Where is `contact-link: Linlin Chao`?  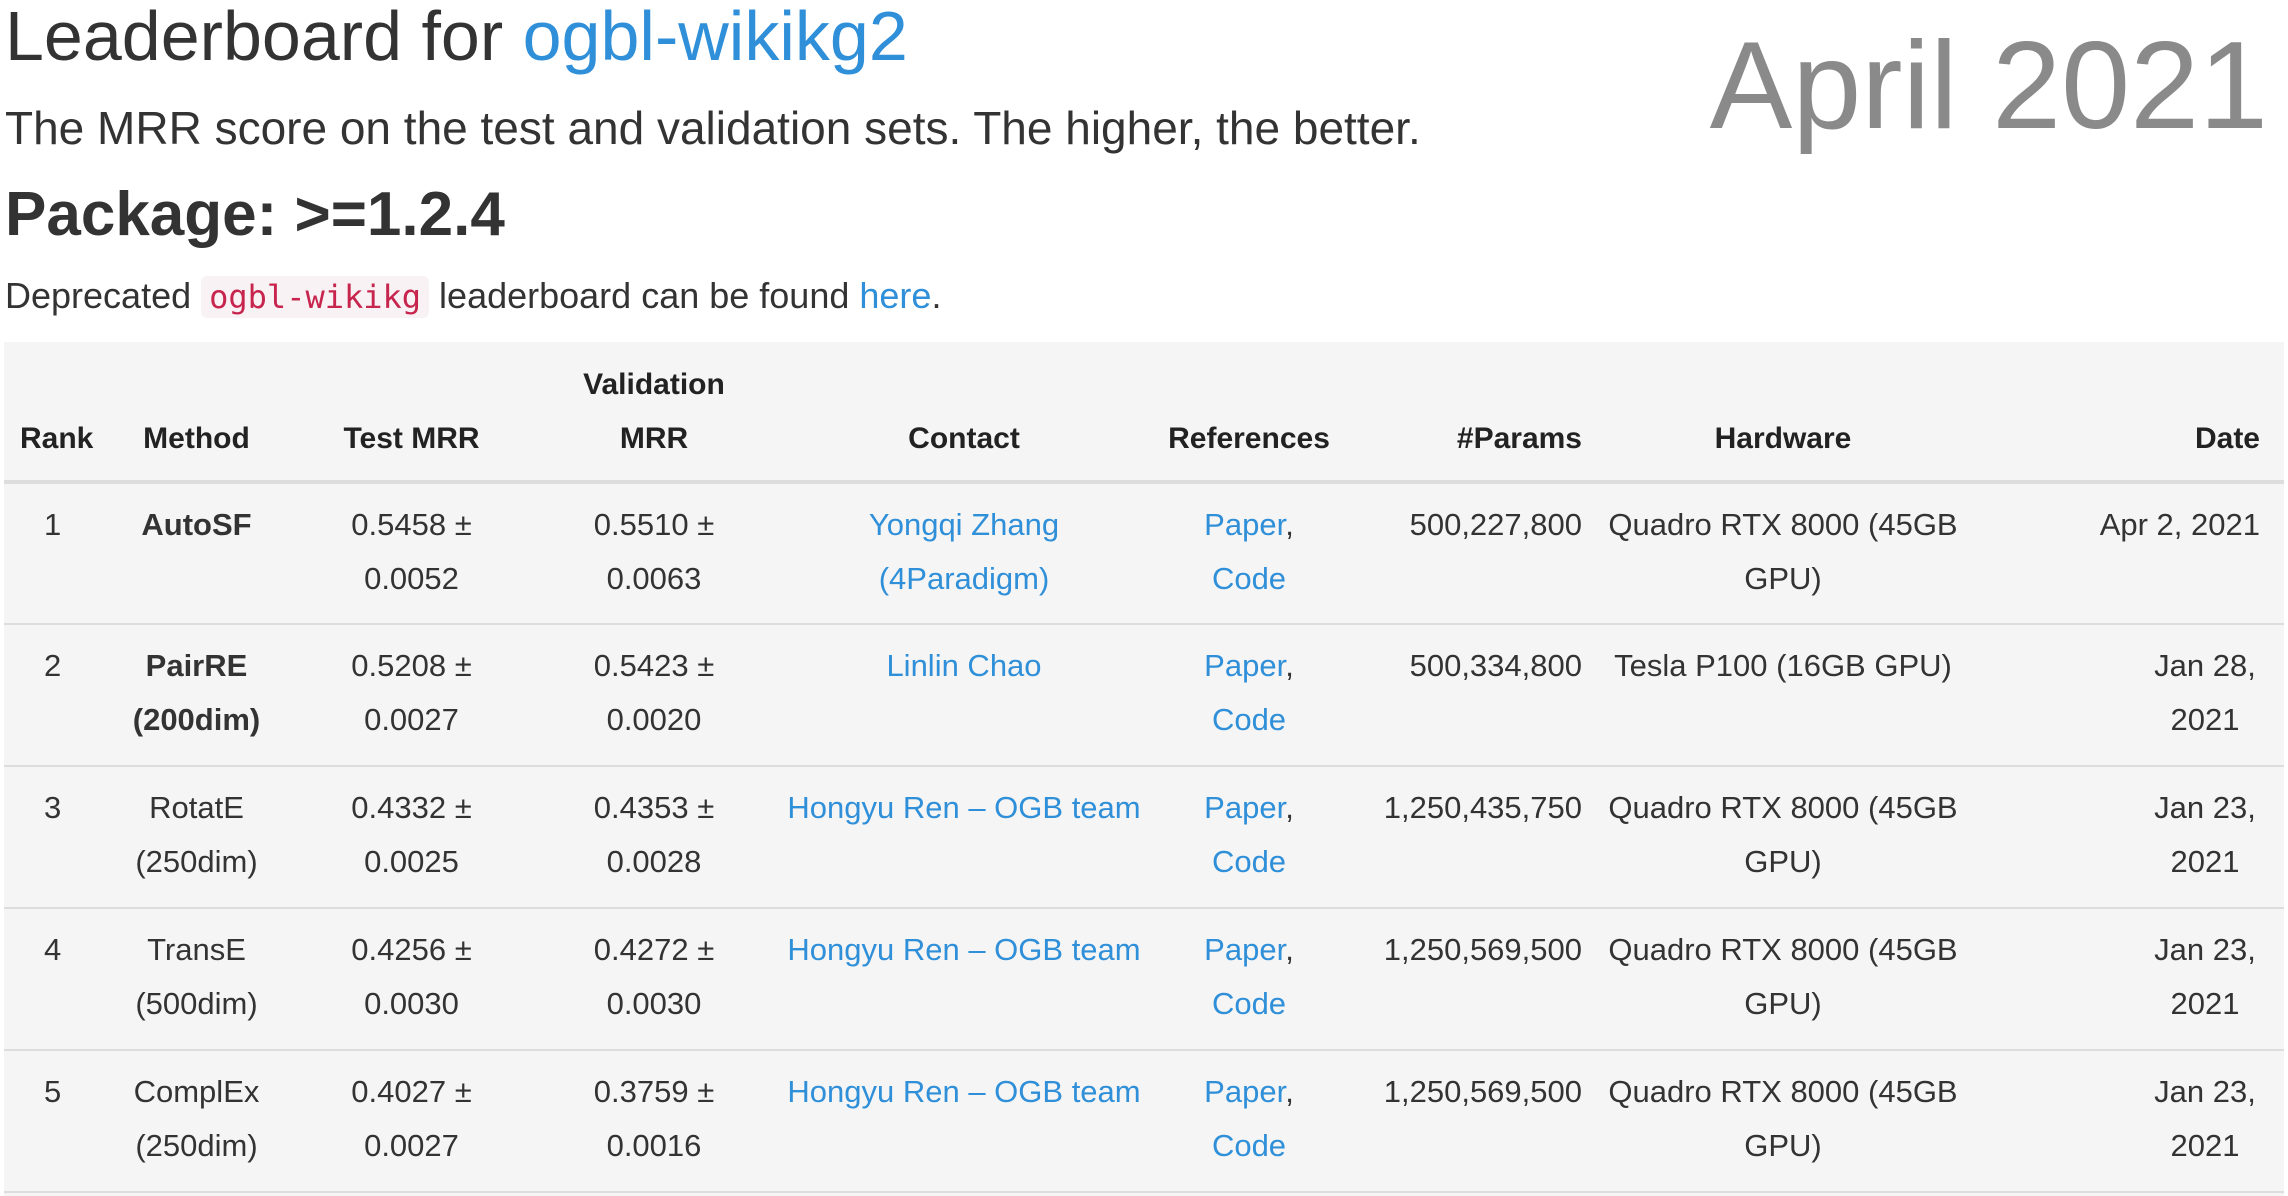 contact-link: Linlin Chao is located at coordinates (963, 665).